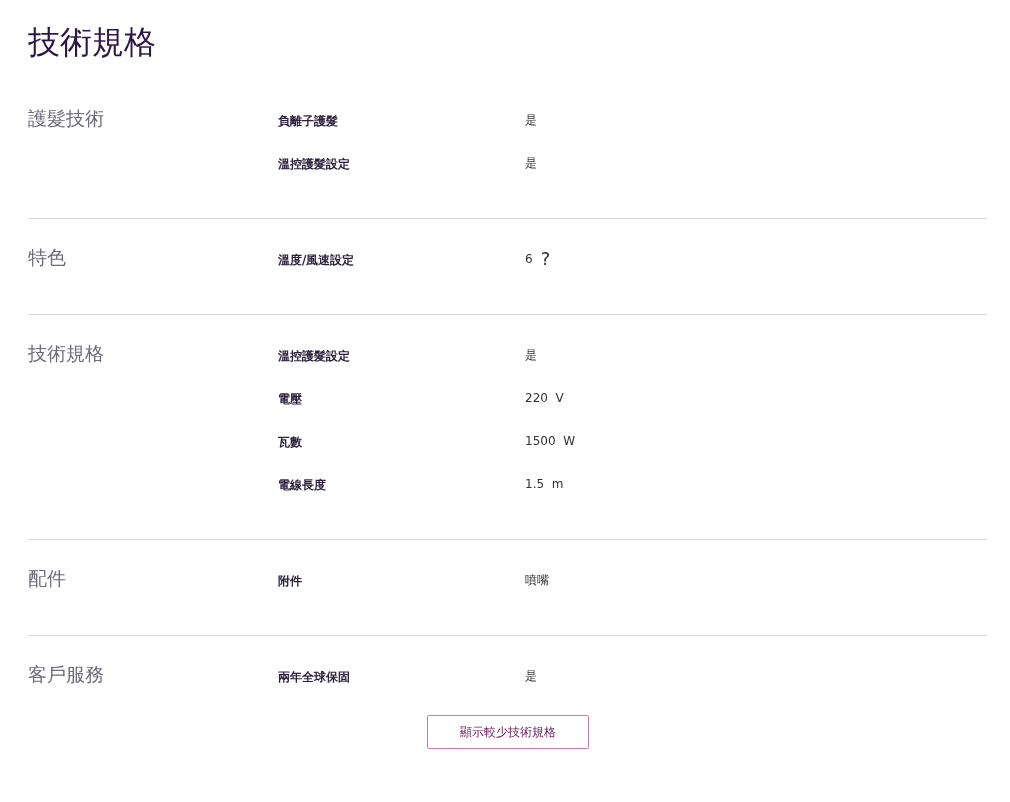 The width and height of the screenshot is (1010, 802). What do you see at coordinates (290, 441) in the screenshot?
I see `spec-label: 瓦數` at bounding box center [290, 441].